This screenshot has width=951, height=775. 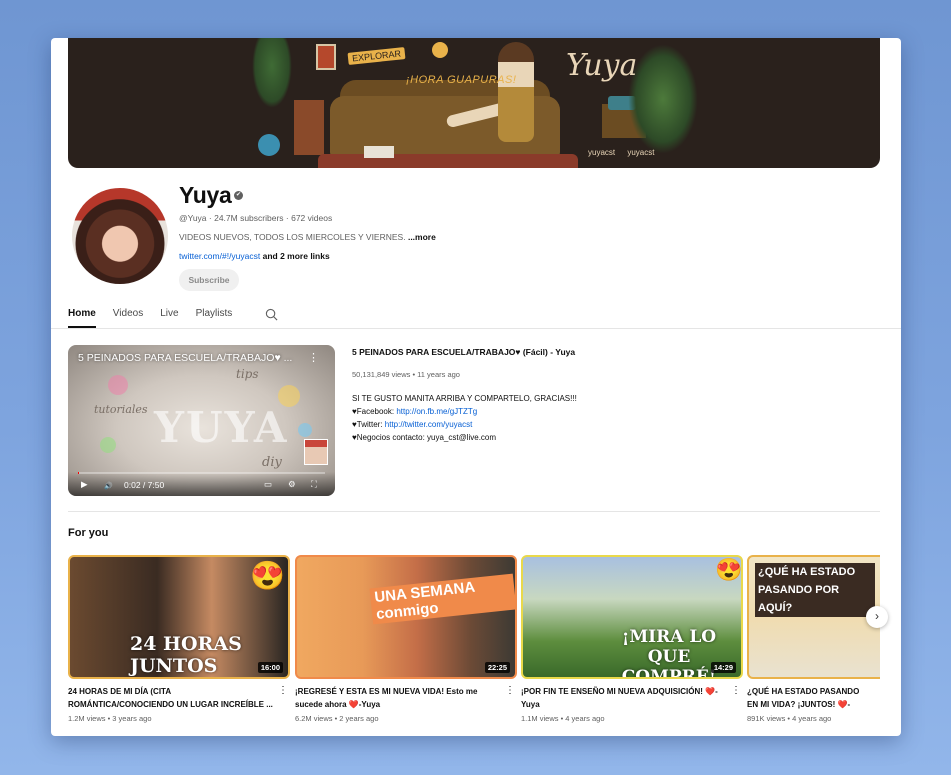 What do you see at coordinates (88, 533) in the screenshot?
I see `section-title: For you` at bounding box center [88, 533].